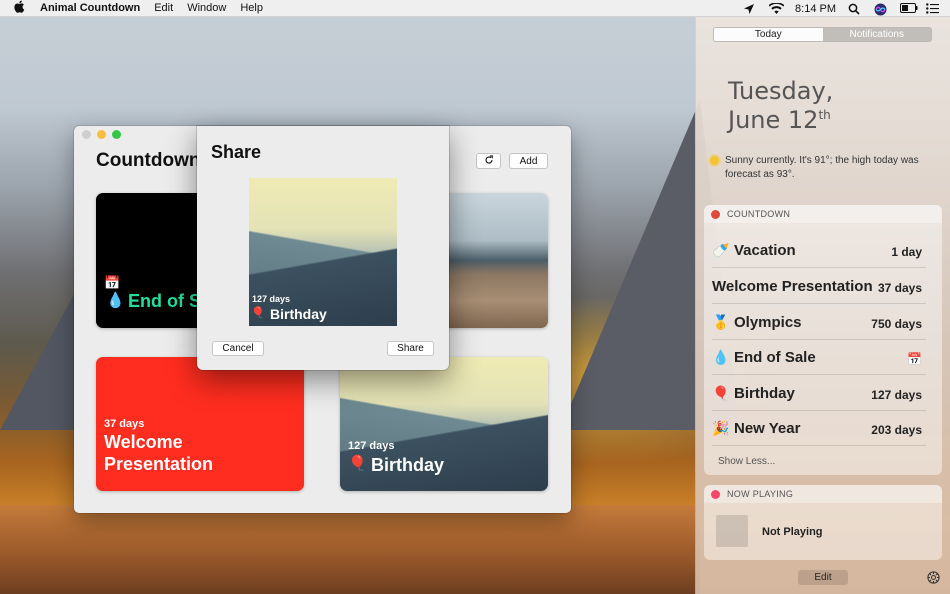 The width and height of the screenshot is (950, 594). Describe the element at coordinates (323, 252) in the screenshot. I see `share-preview-image: 127 days 🎈 Birthday` at that location.